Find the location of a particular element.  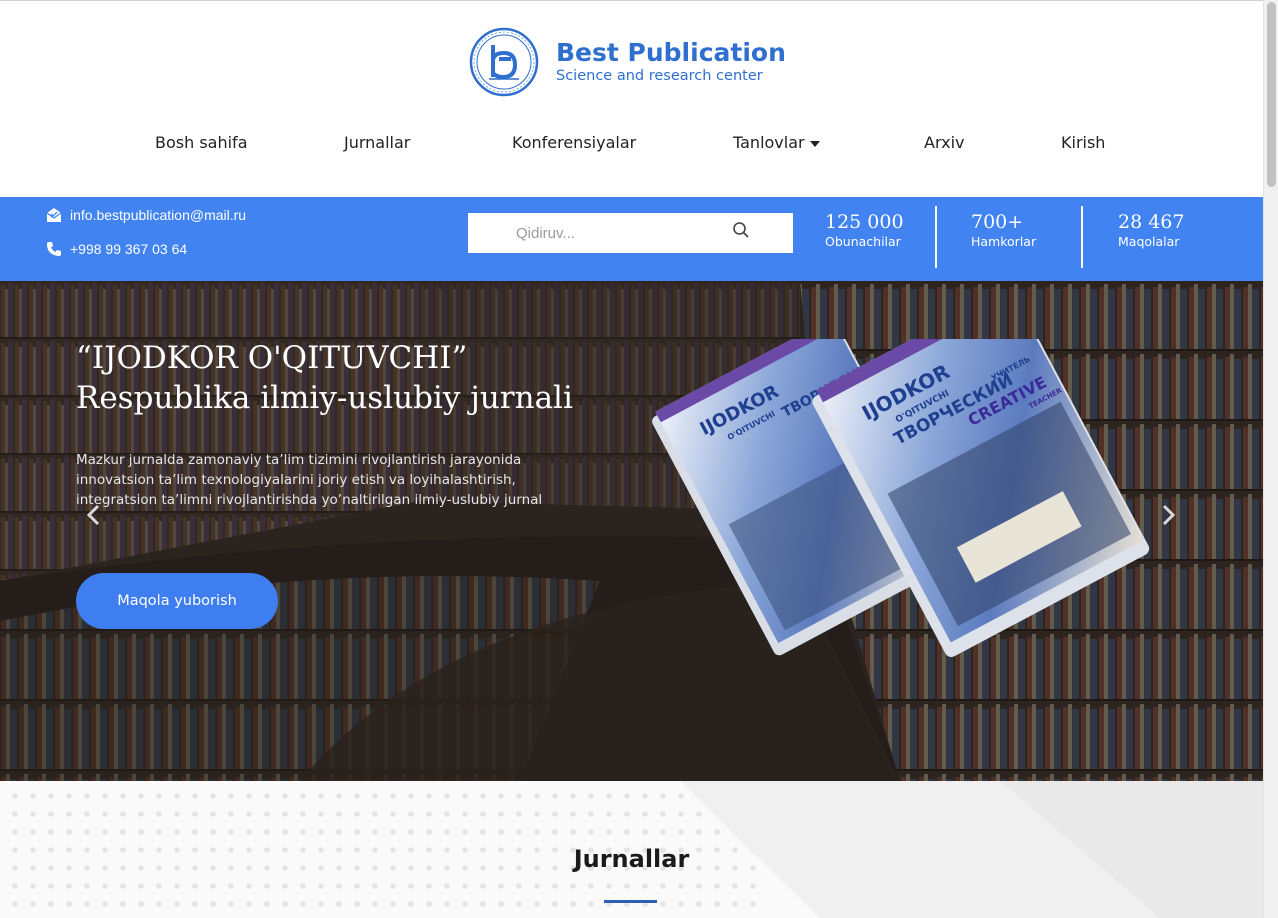

stat-label: Maqolalar is located at coordinates (1149, 241).